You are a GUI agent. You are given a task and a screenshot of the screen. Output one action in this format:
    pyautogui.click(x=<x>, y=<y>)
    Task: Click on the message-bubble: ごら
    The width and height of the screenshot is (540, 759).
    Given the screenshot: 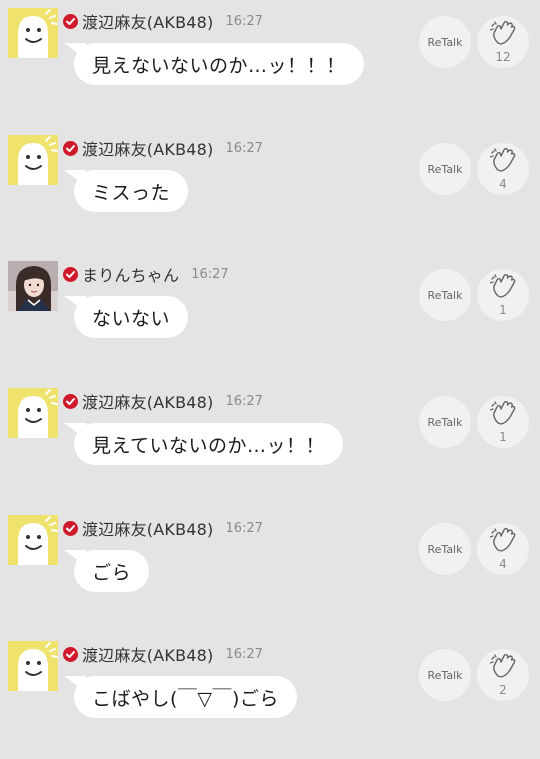 What is the action you would take?
    pyautogui.click(x=112, y=571)
    